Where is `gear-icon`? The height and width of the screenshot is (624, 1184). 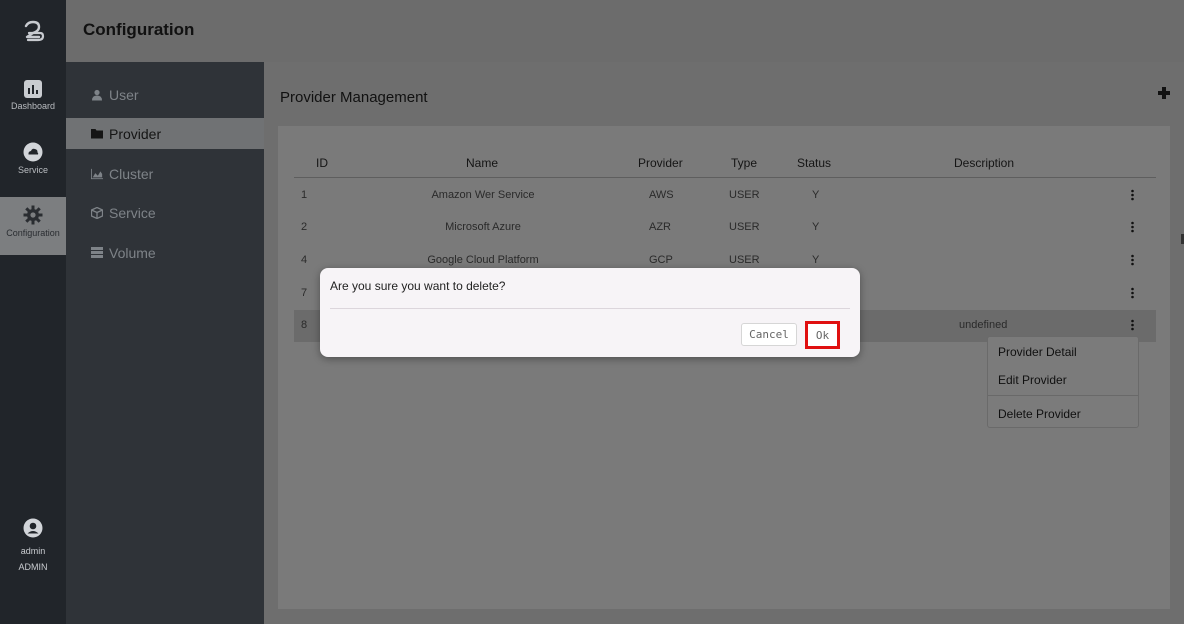
gear-icon is located at coordinates (33, 215).